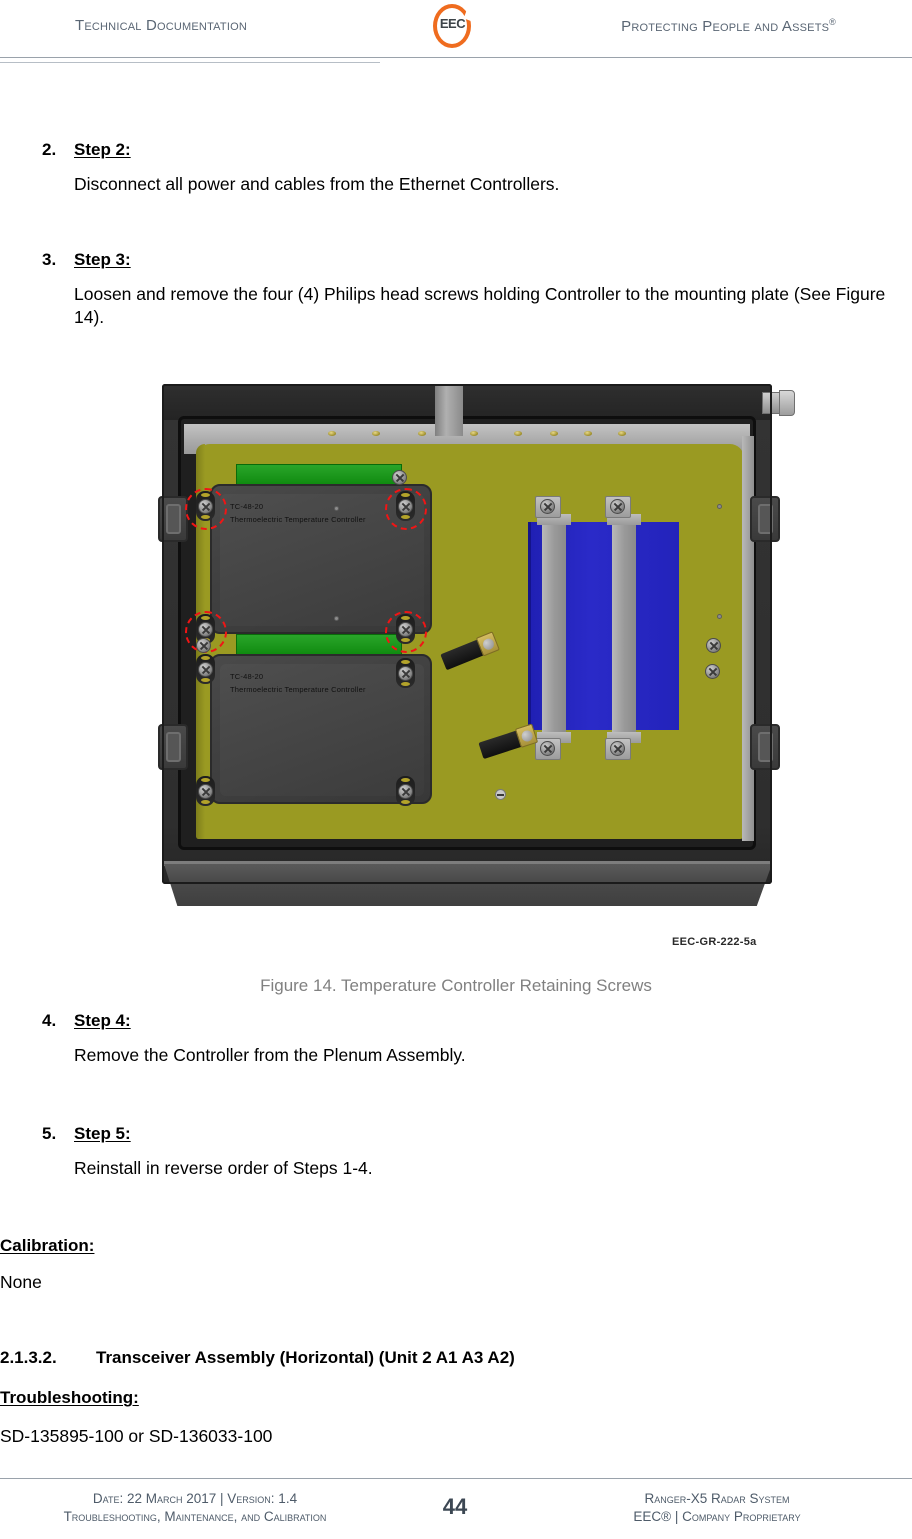  I want to click on header-right-label: Protecting People and Assets, so click(725, 26).